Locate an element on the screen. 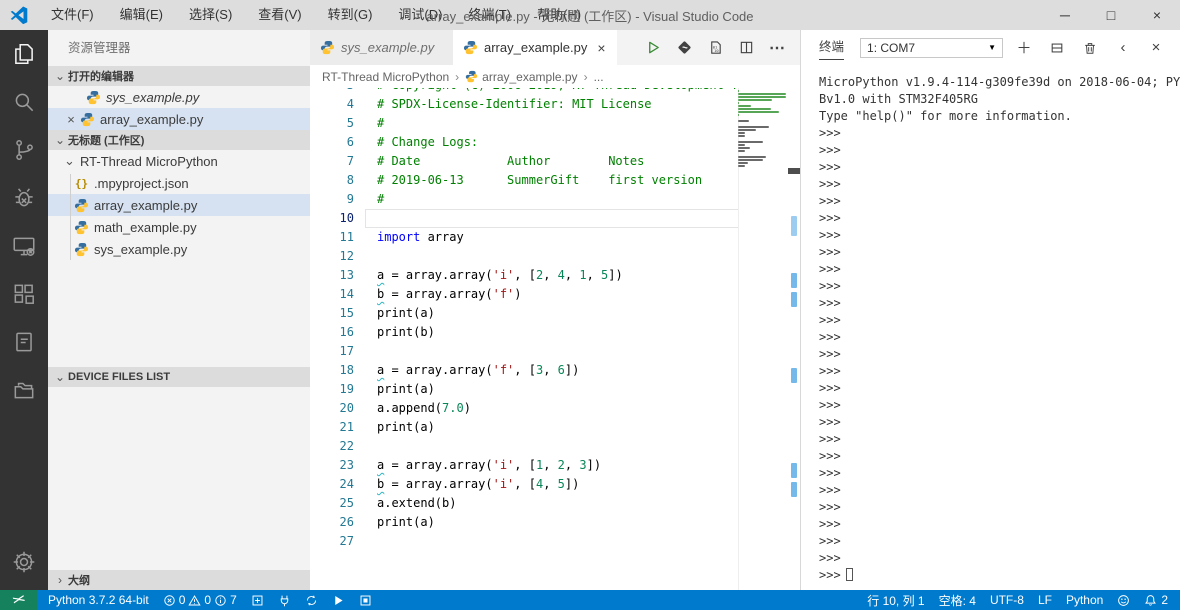  binary-file-icon: 01 10 is located at coordinates (715, 48).